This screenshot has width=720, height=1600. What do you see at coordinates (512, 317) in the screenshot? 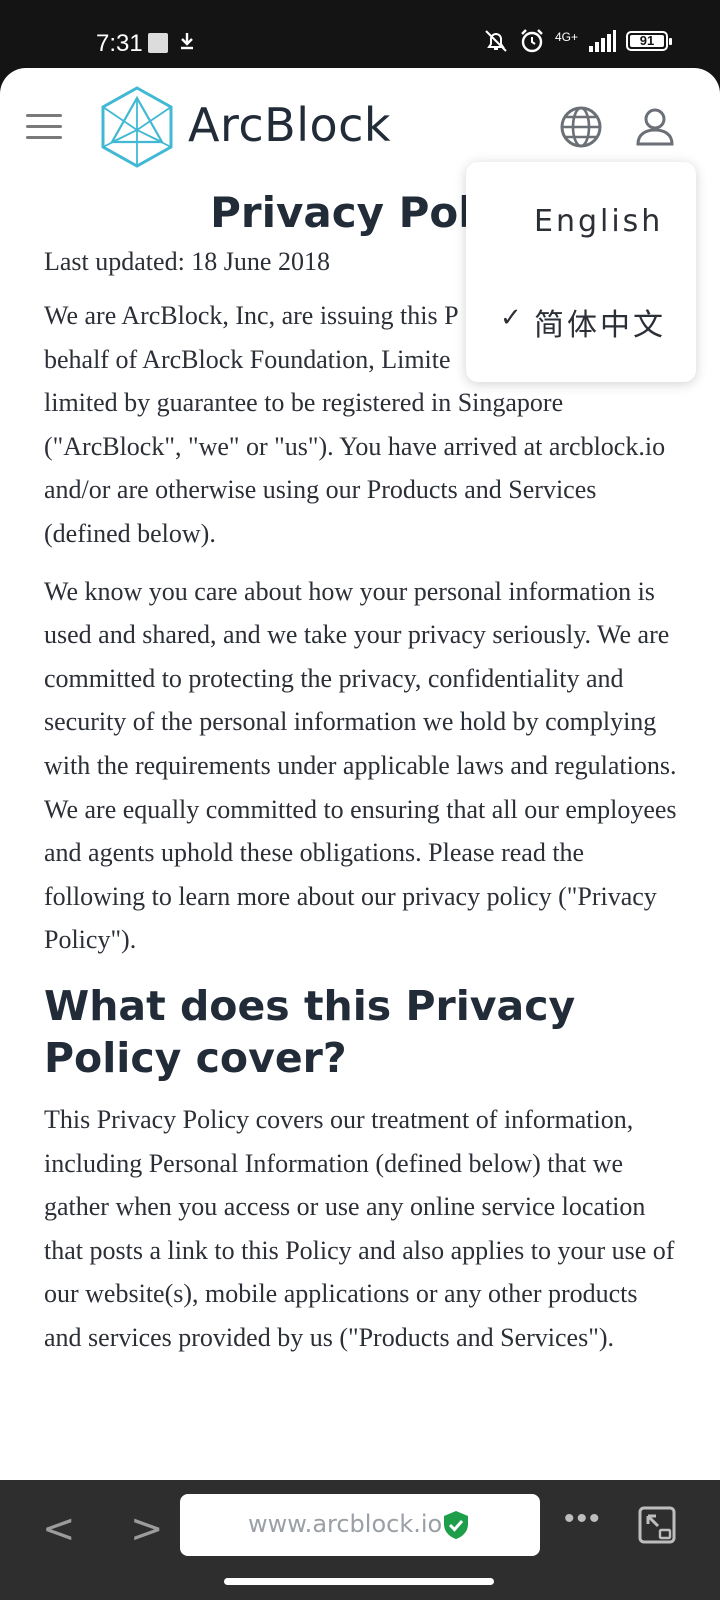
I see `check-icon: ✓` at bounding box center [512, 317].